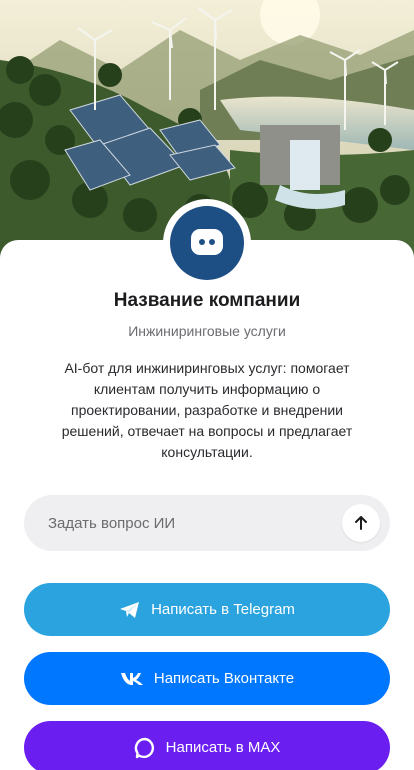  Describe the element at coordinates (132, 679) in the screenshot. I see `vk-icon` at that location.